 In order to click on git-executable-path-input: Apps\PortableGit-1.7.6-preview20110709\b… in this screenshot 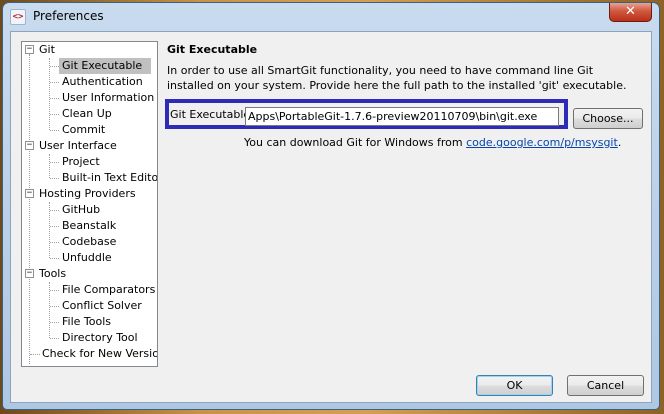, I will do `click(402, 116)`.